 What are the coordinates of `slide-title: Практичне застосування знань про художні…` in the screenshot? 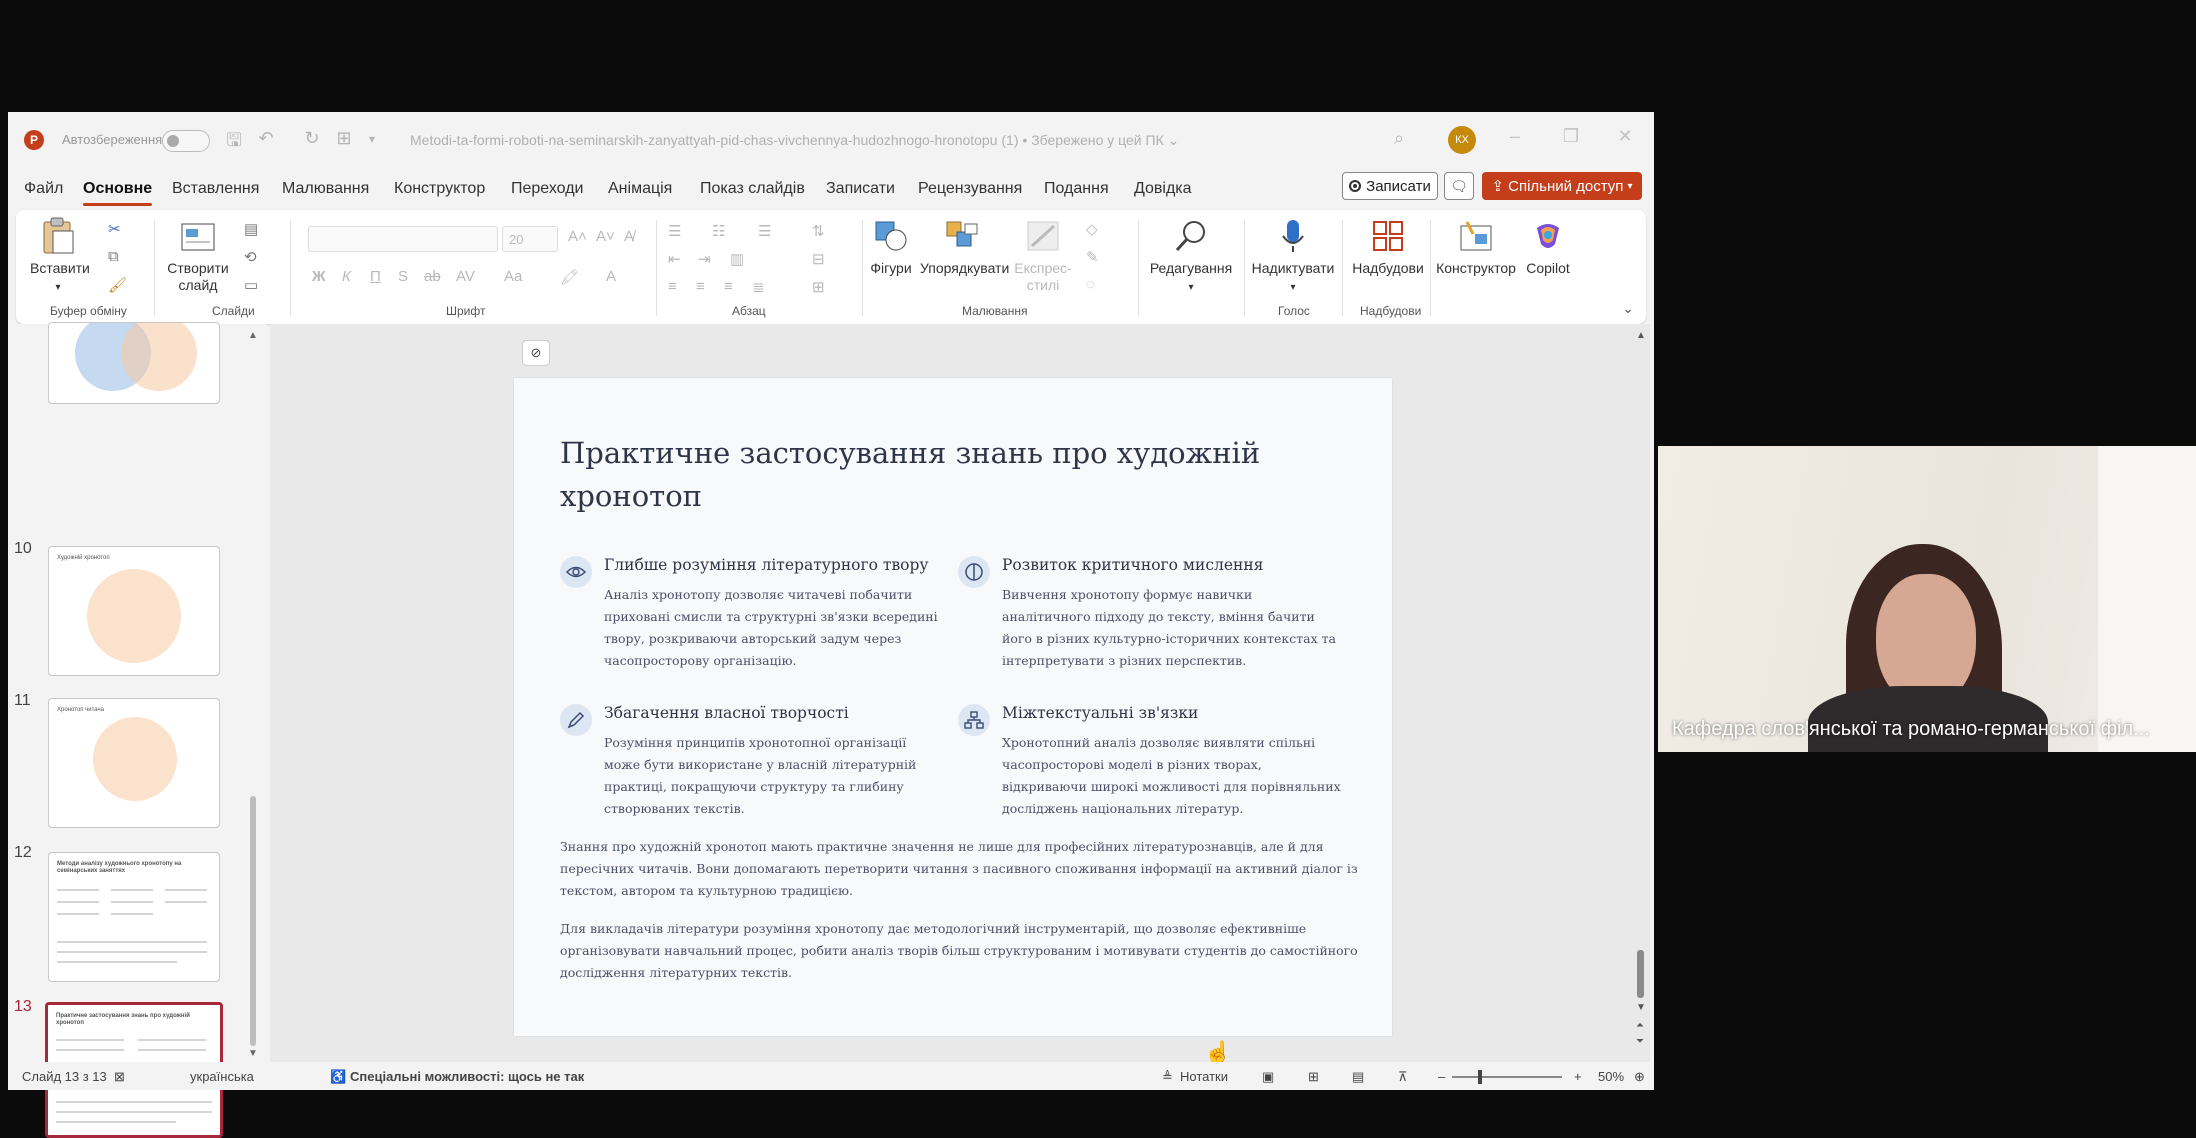 It's located at (920, 475).